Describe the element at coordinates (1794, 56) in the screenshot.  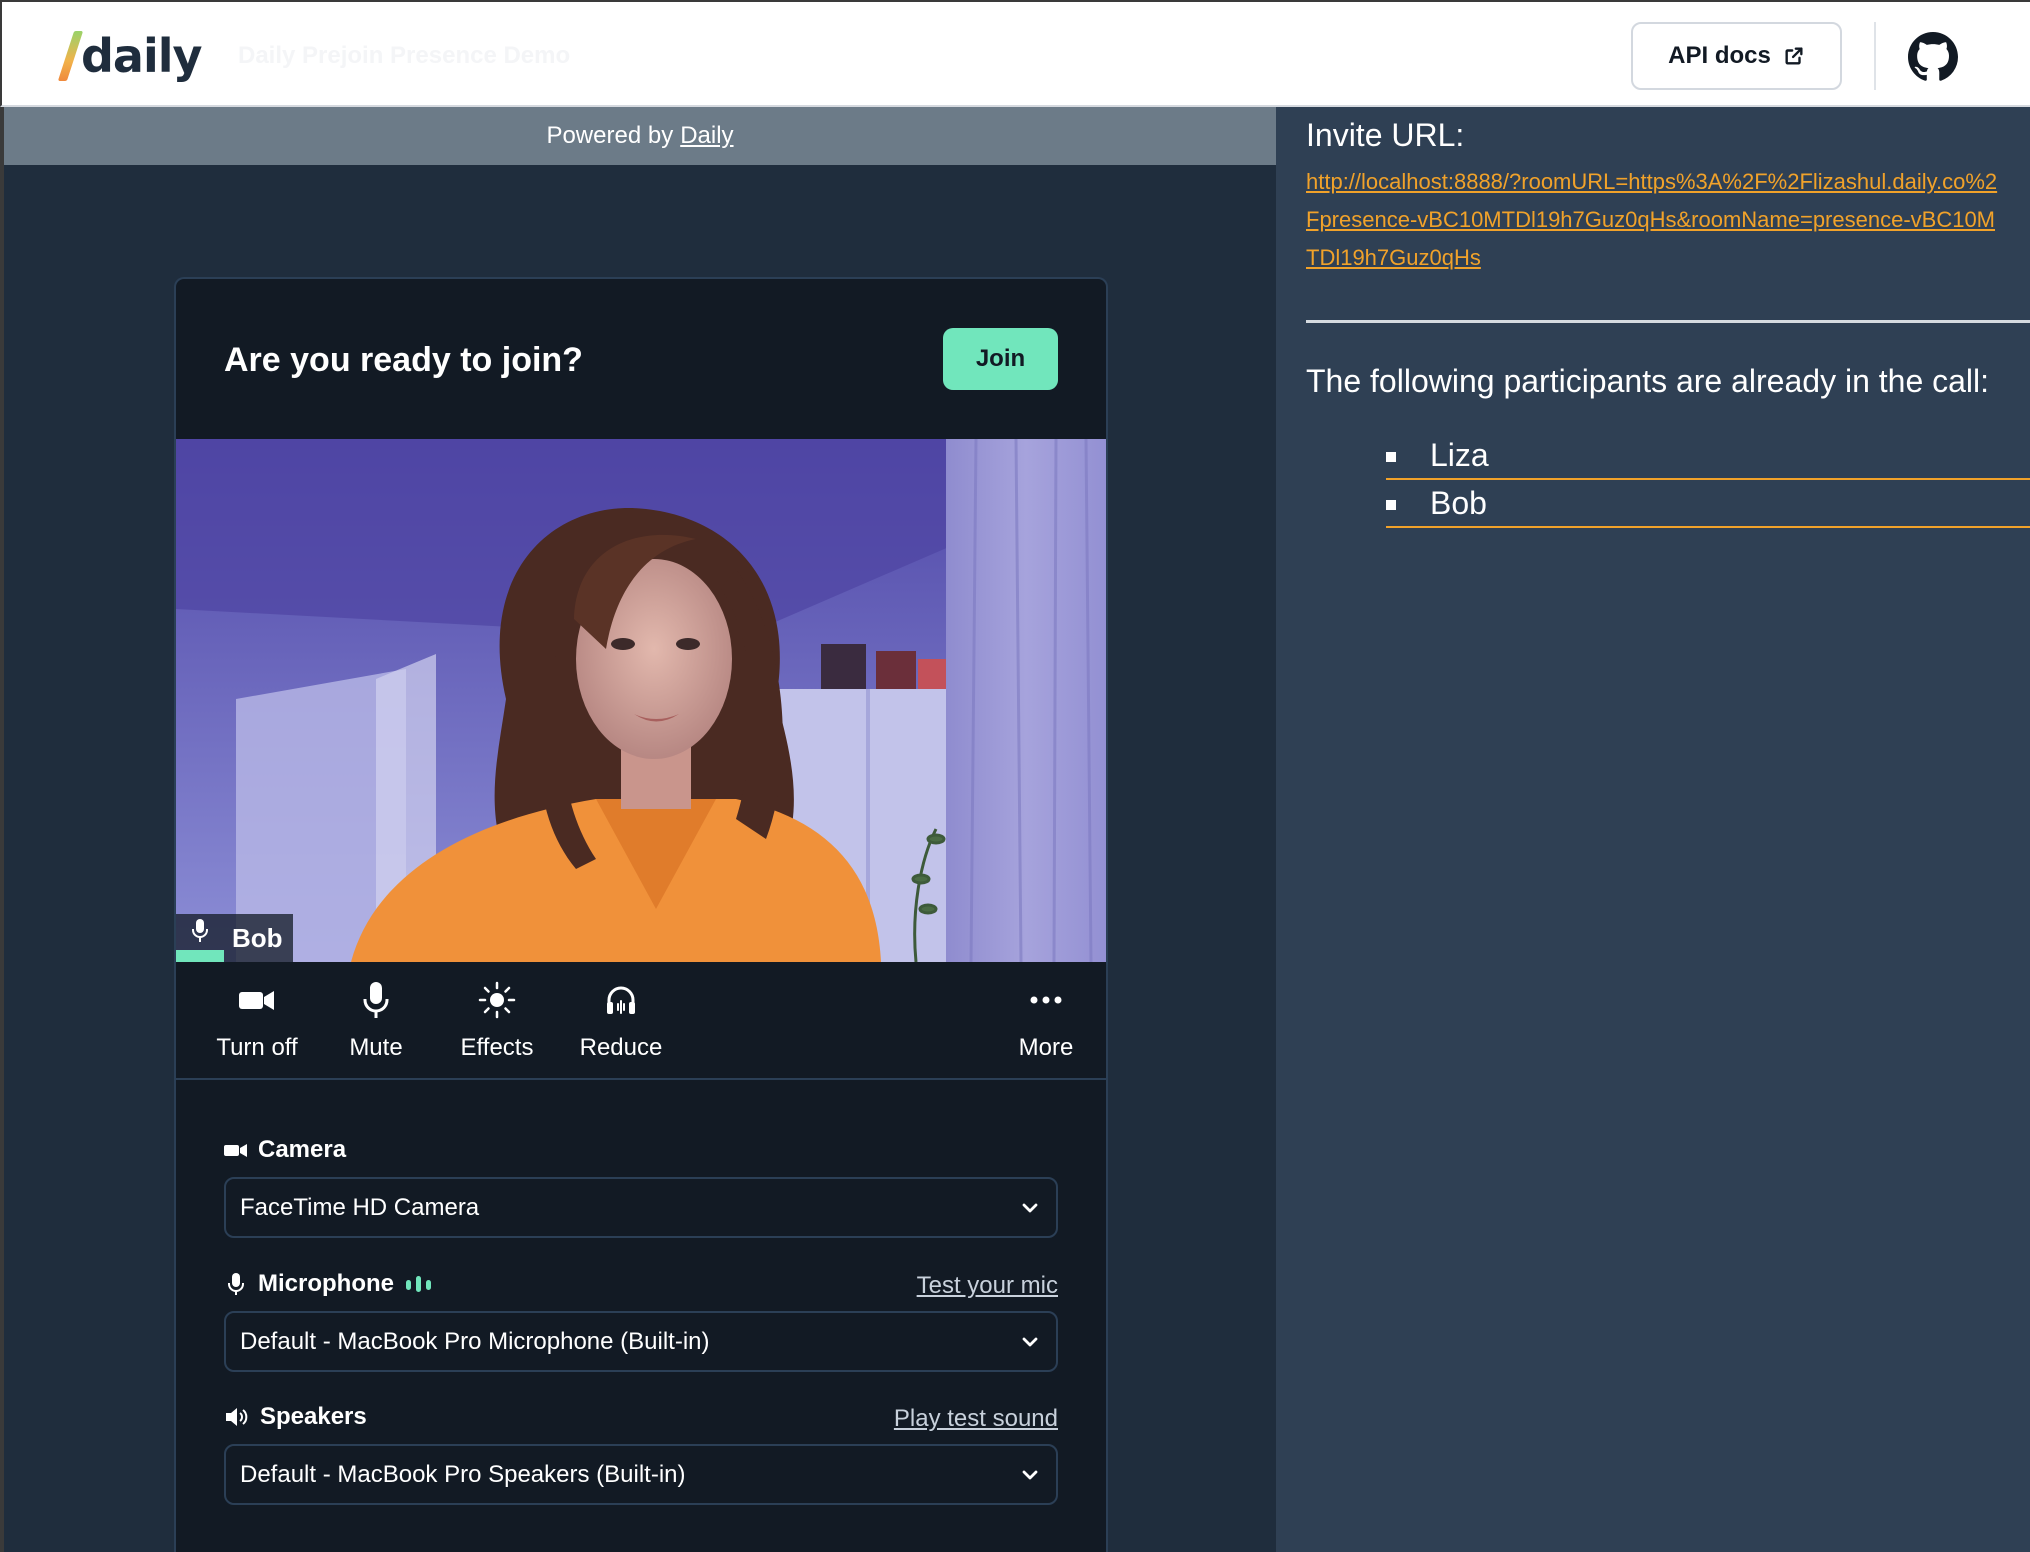
I see `external-link-icon` at that location.